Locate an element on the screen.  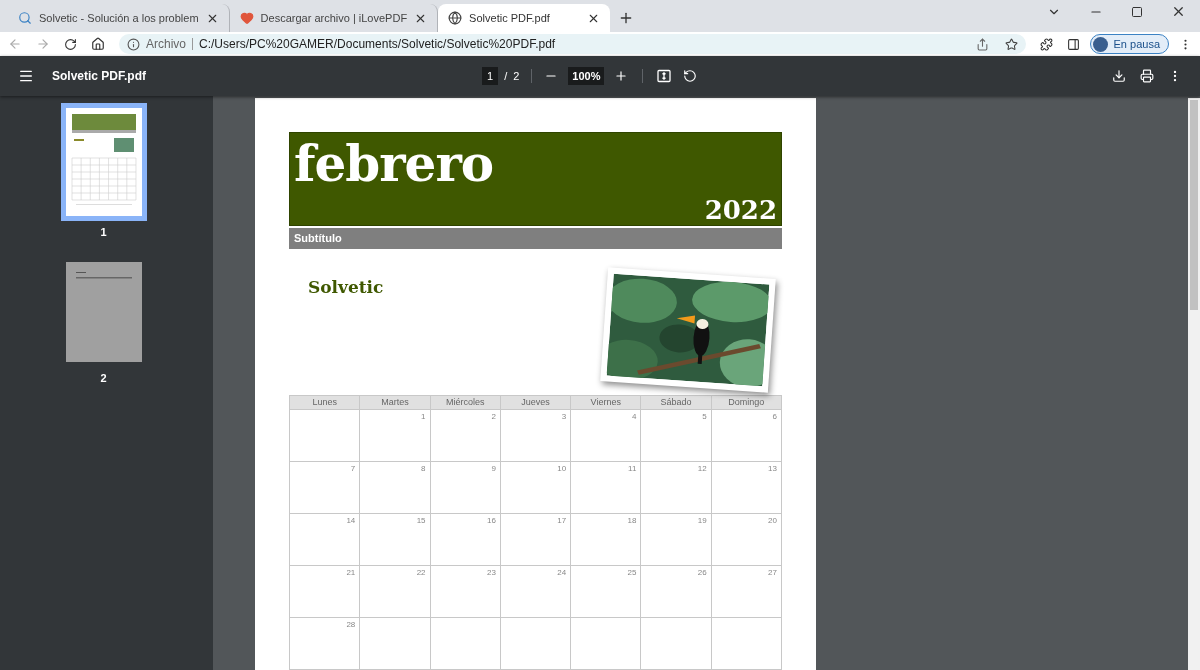
profile-button: En pausa is located at coordinates (1129, 44).